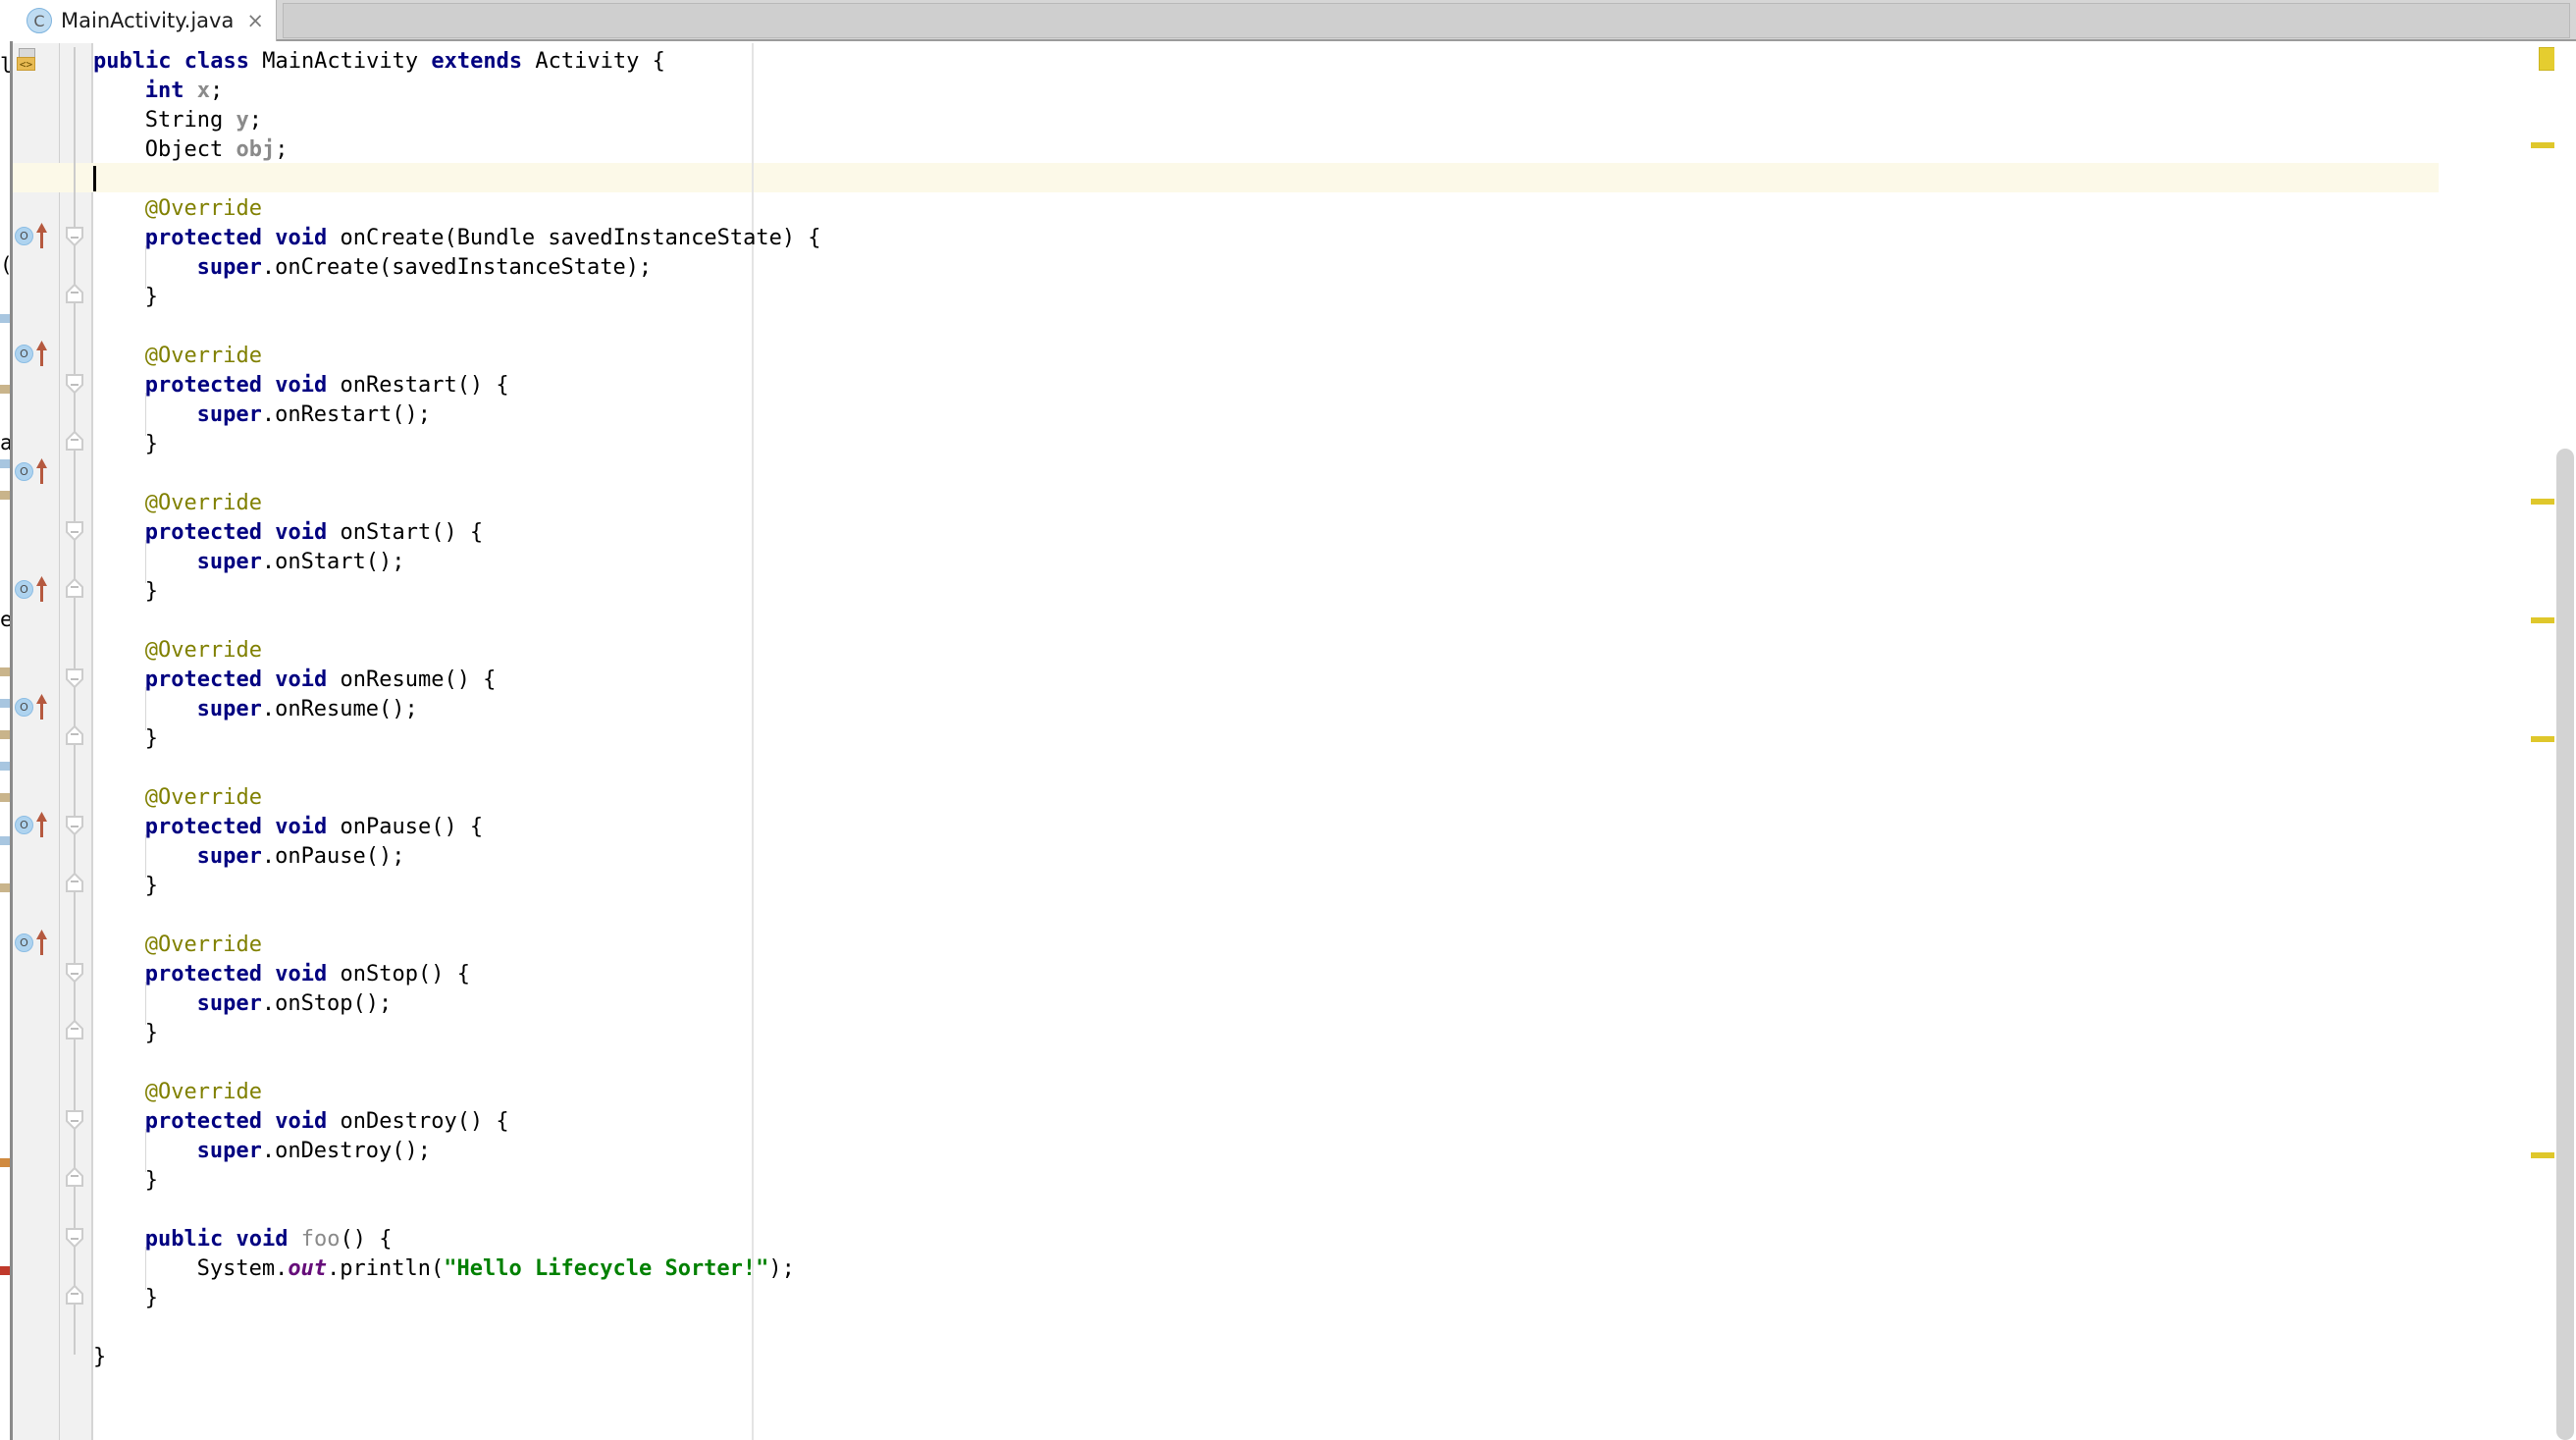 This screenshot has height=1440, width=2576. I want to click on code-token: System., so click(242, 1268).